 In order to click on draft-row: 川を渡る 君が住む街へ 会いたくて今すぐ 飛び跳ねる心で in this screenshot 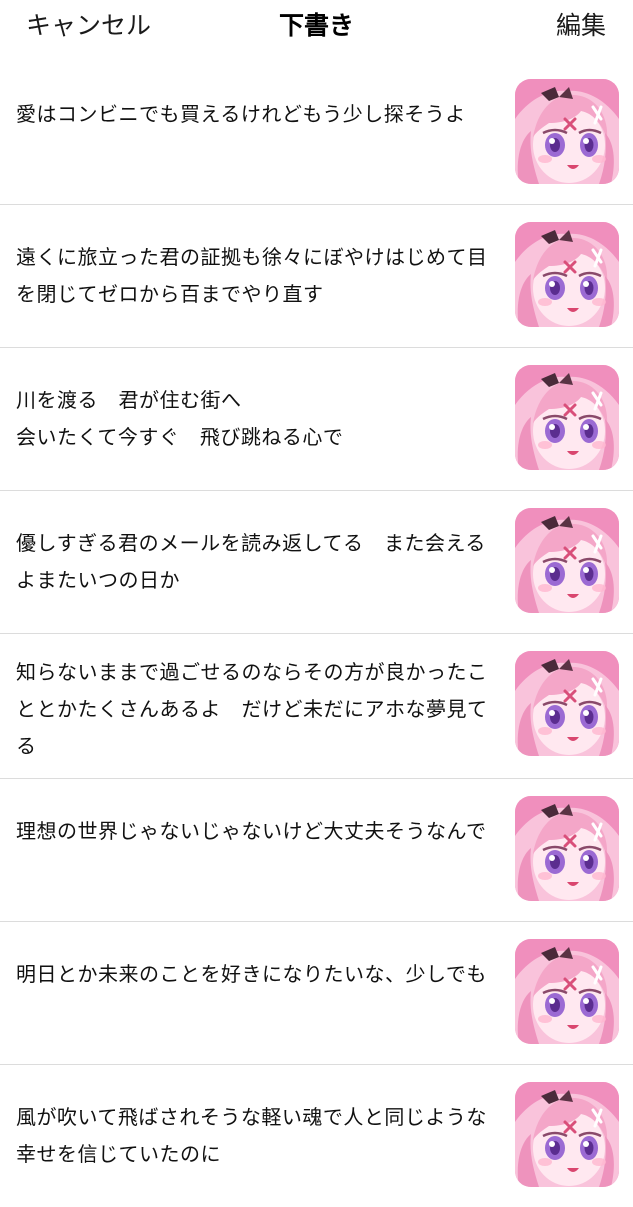, I will do `click(316, 419)`.